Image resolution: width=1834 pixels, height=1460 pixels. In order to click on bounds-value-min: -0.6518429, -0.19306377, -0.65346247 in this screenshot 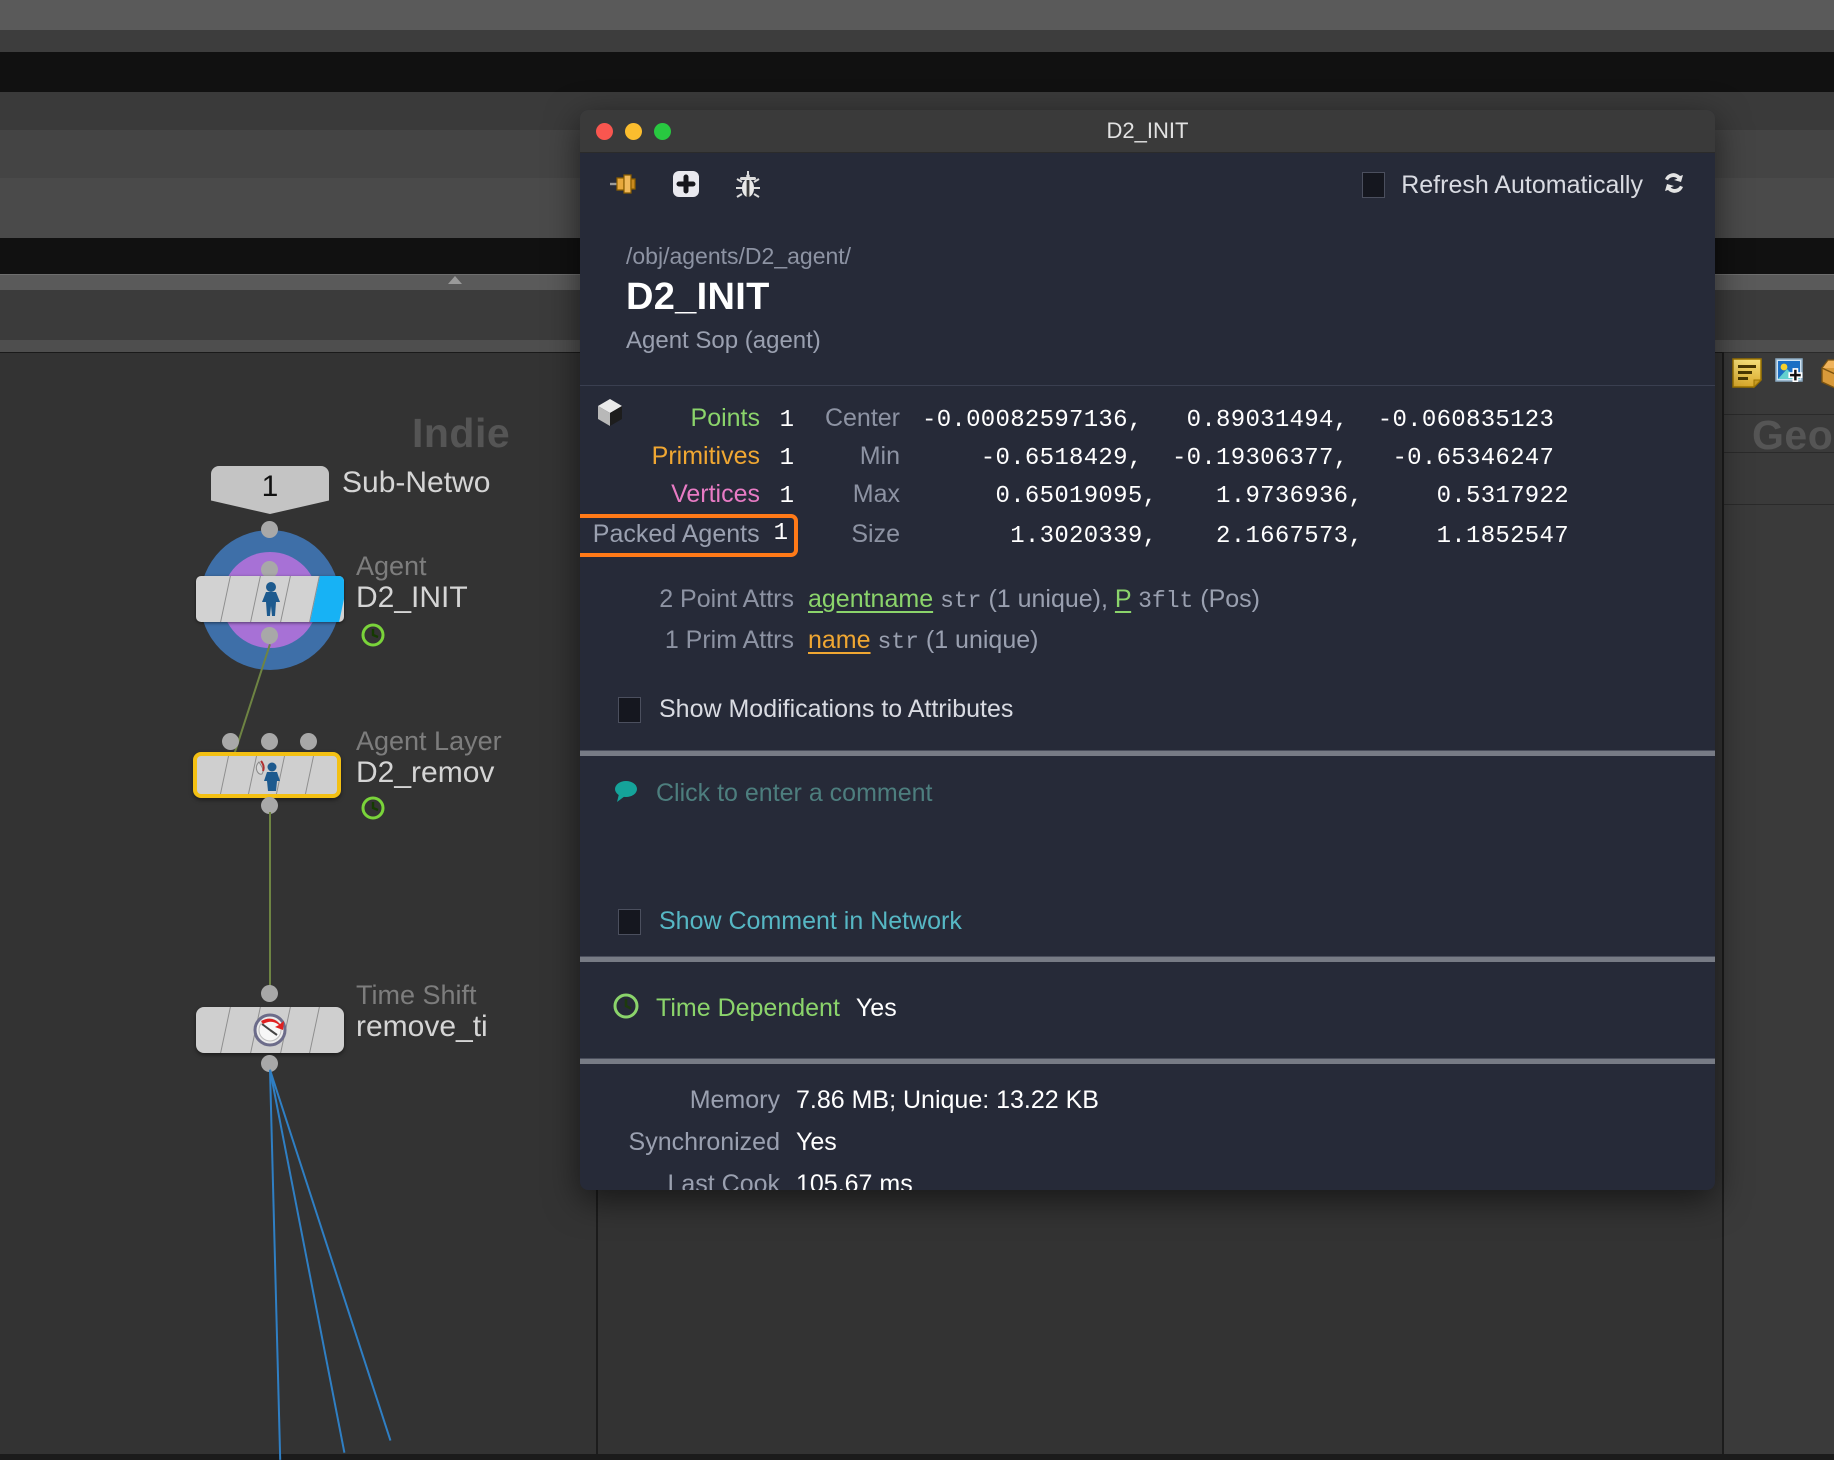, I will do `click(1238, 458)`.